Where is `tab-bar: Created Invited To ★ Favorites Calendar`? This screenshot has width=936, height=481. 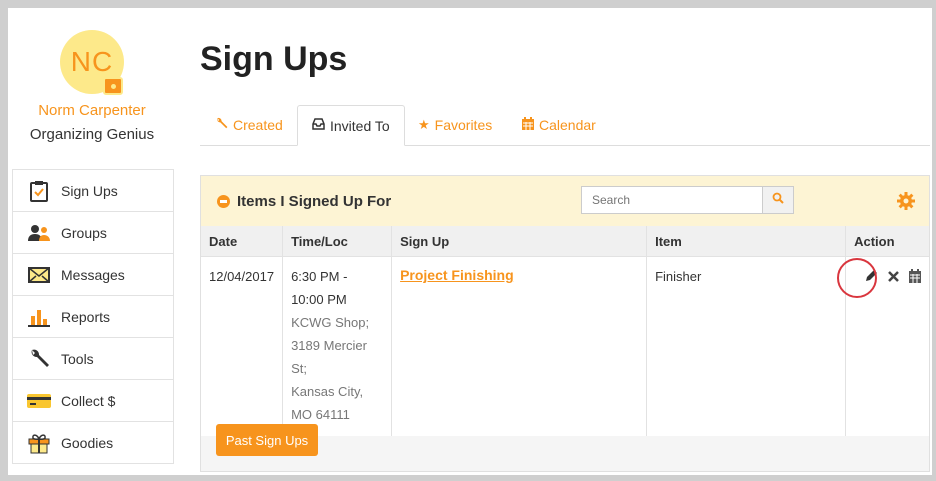
tab-bar: Created Invited To ★ Favorites Calendar is located at coordinates (565, 125).